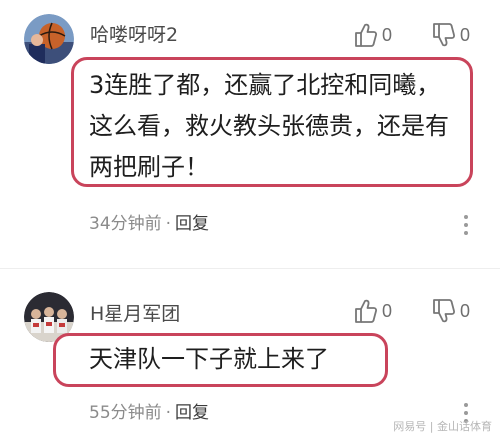  What do you see at coordinates (125, 224) in the screenshot?
I see `comment-timestamp: 34分钟前` at bounding box center [125, 224].